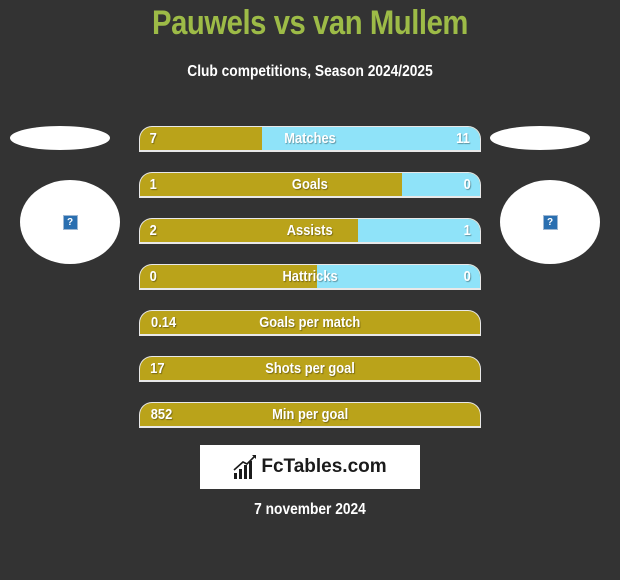 The width and height of the screenshot is (620, 580). What do you see at coordinates (245, 467) in the screenshot?
I see `bar-chart-trend-icon` at bounding box center [245, 467].